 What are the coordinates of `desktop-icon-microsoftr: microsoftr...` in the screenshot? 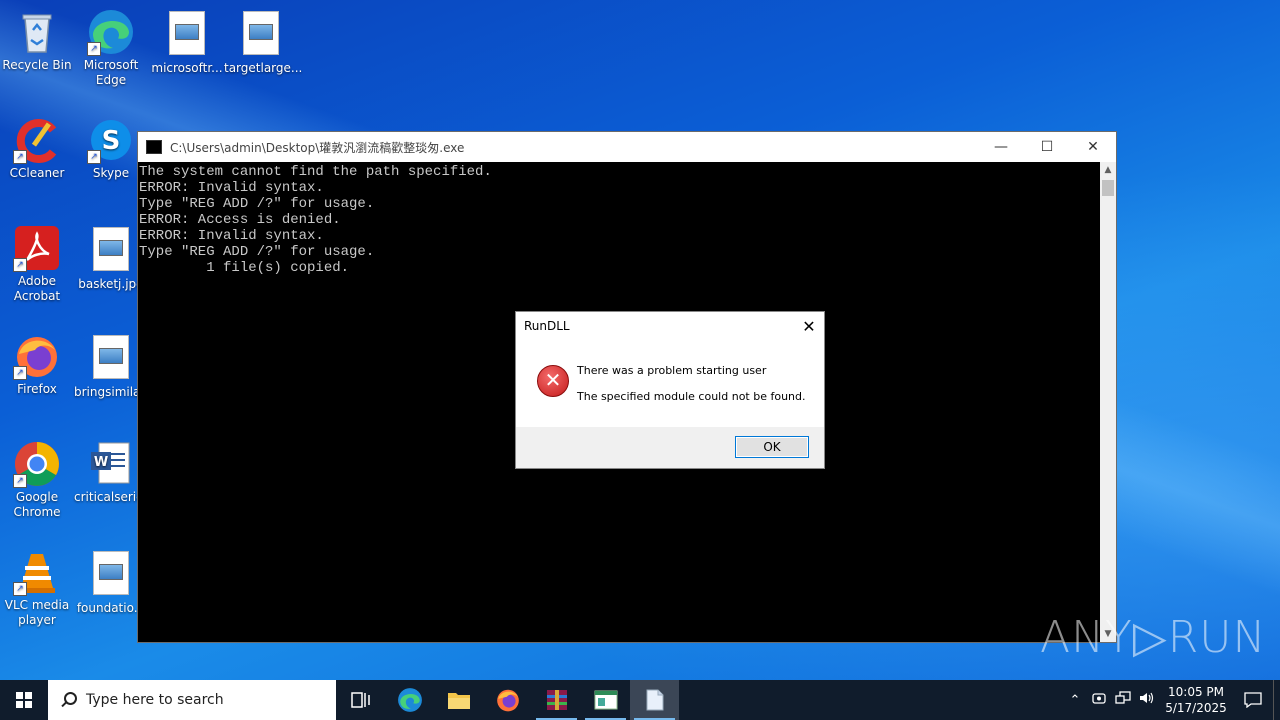 It's located at (187, 42).